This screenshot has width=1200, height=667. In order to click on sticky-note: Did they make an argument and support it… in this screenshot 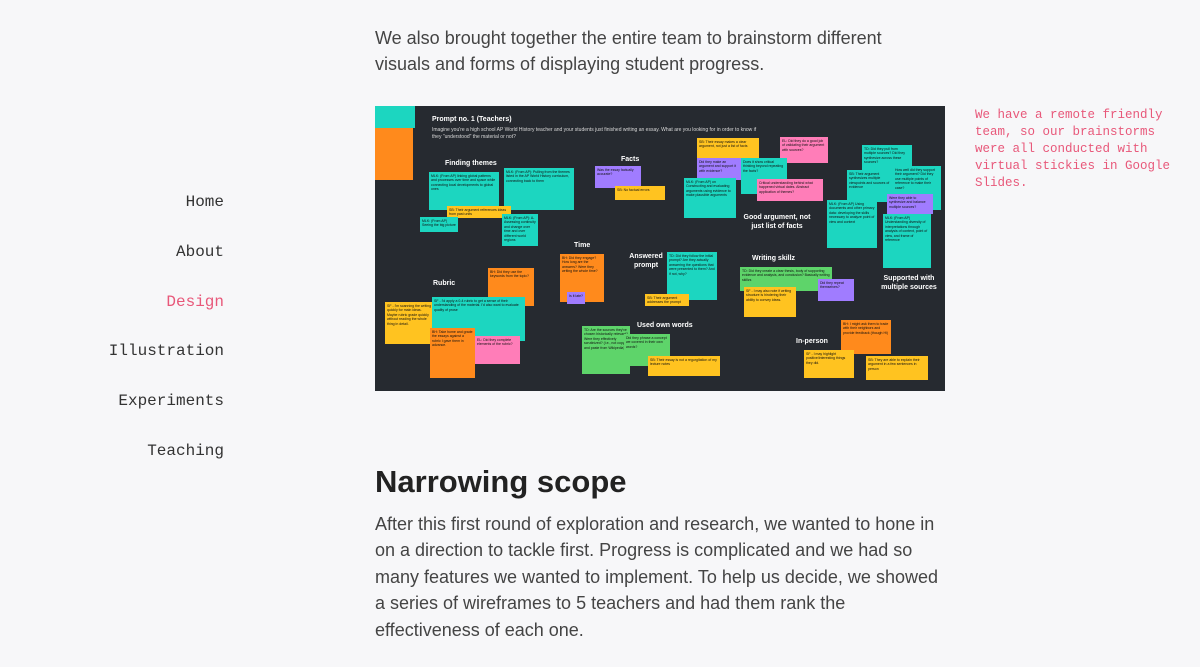, I will do `click(719, 169)`.